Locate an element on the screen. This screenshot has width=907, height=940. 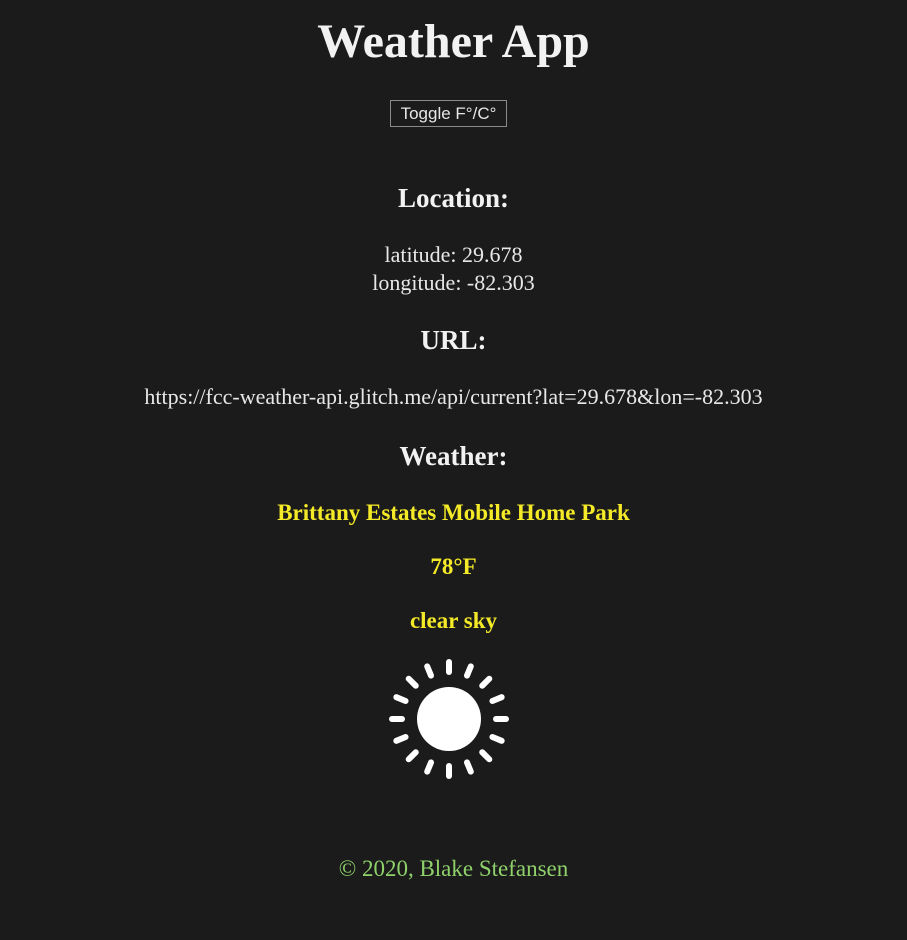
toggle-unit-button: Toggle F°/C° is located at coordinates (448, 113).